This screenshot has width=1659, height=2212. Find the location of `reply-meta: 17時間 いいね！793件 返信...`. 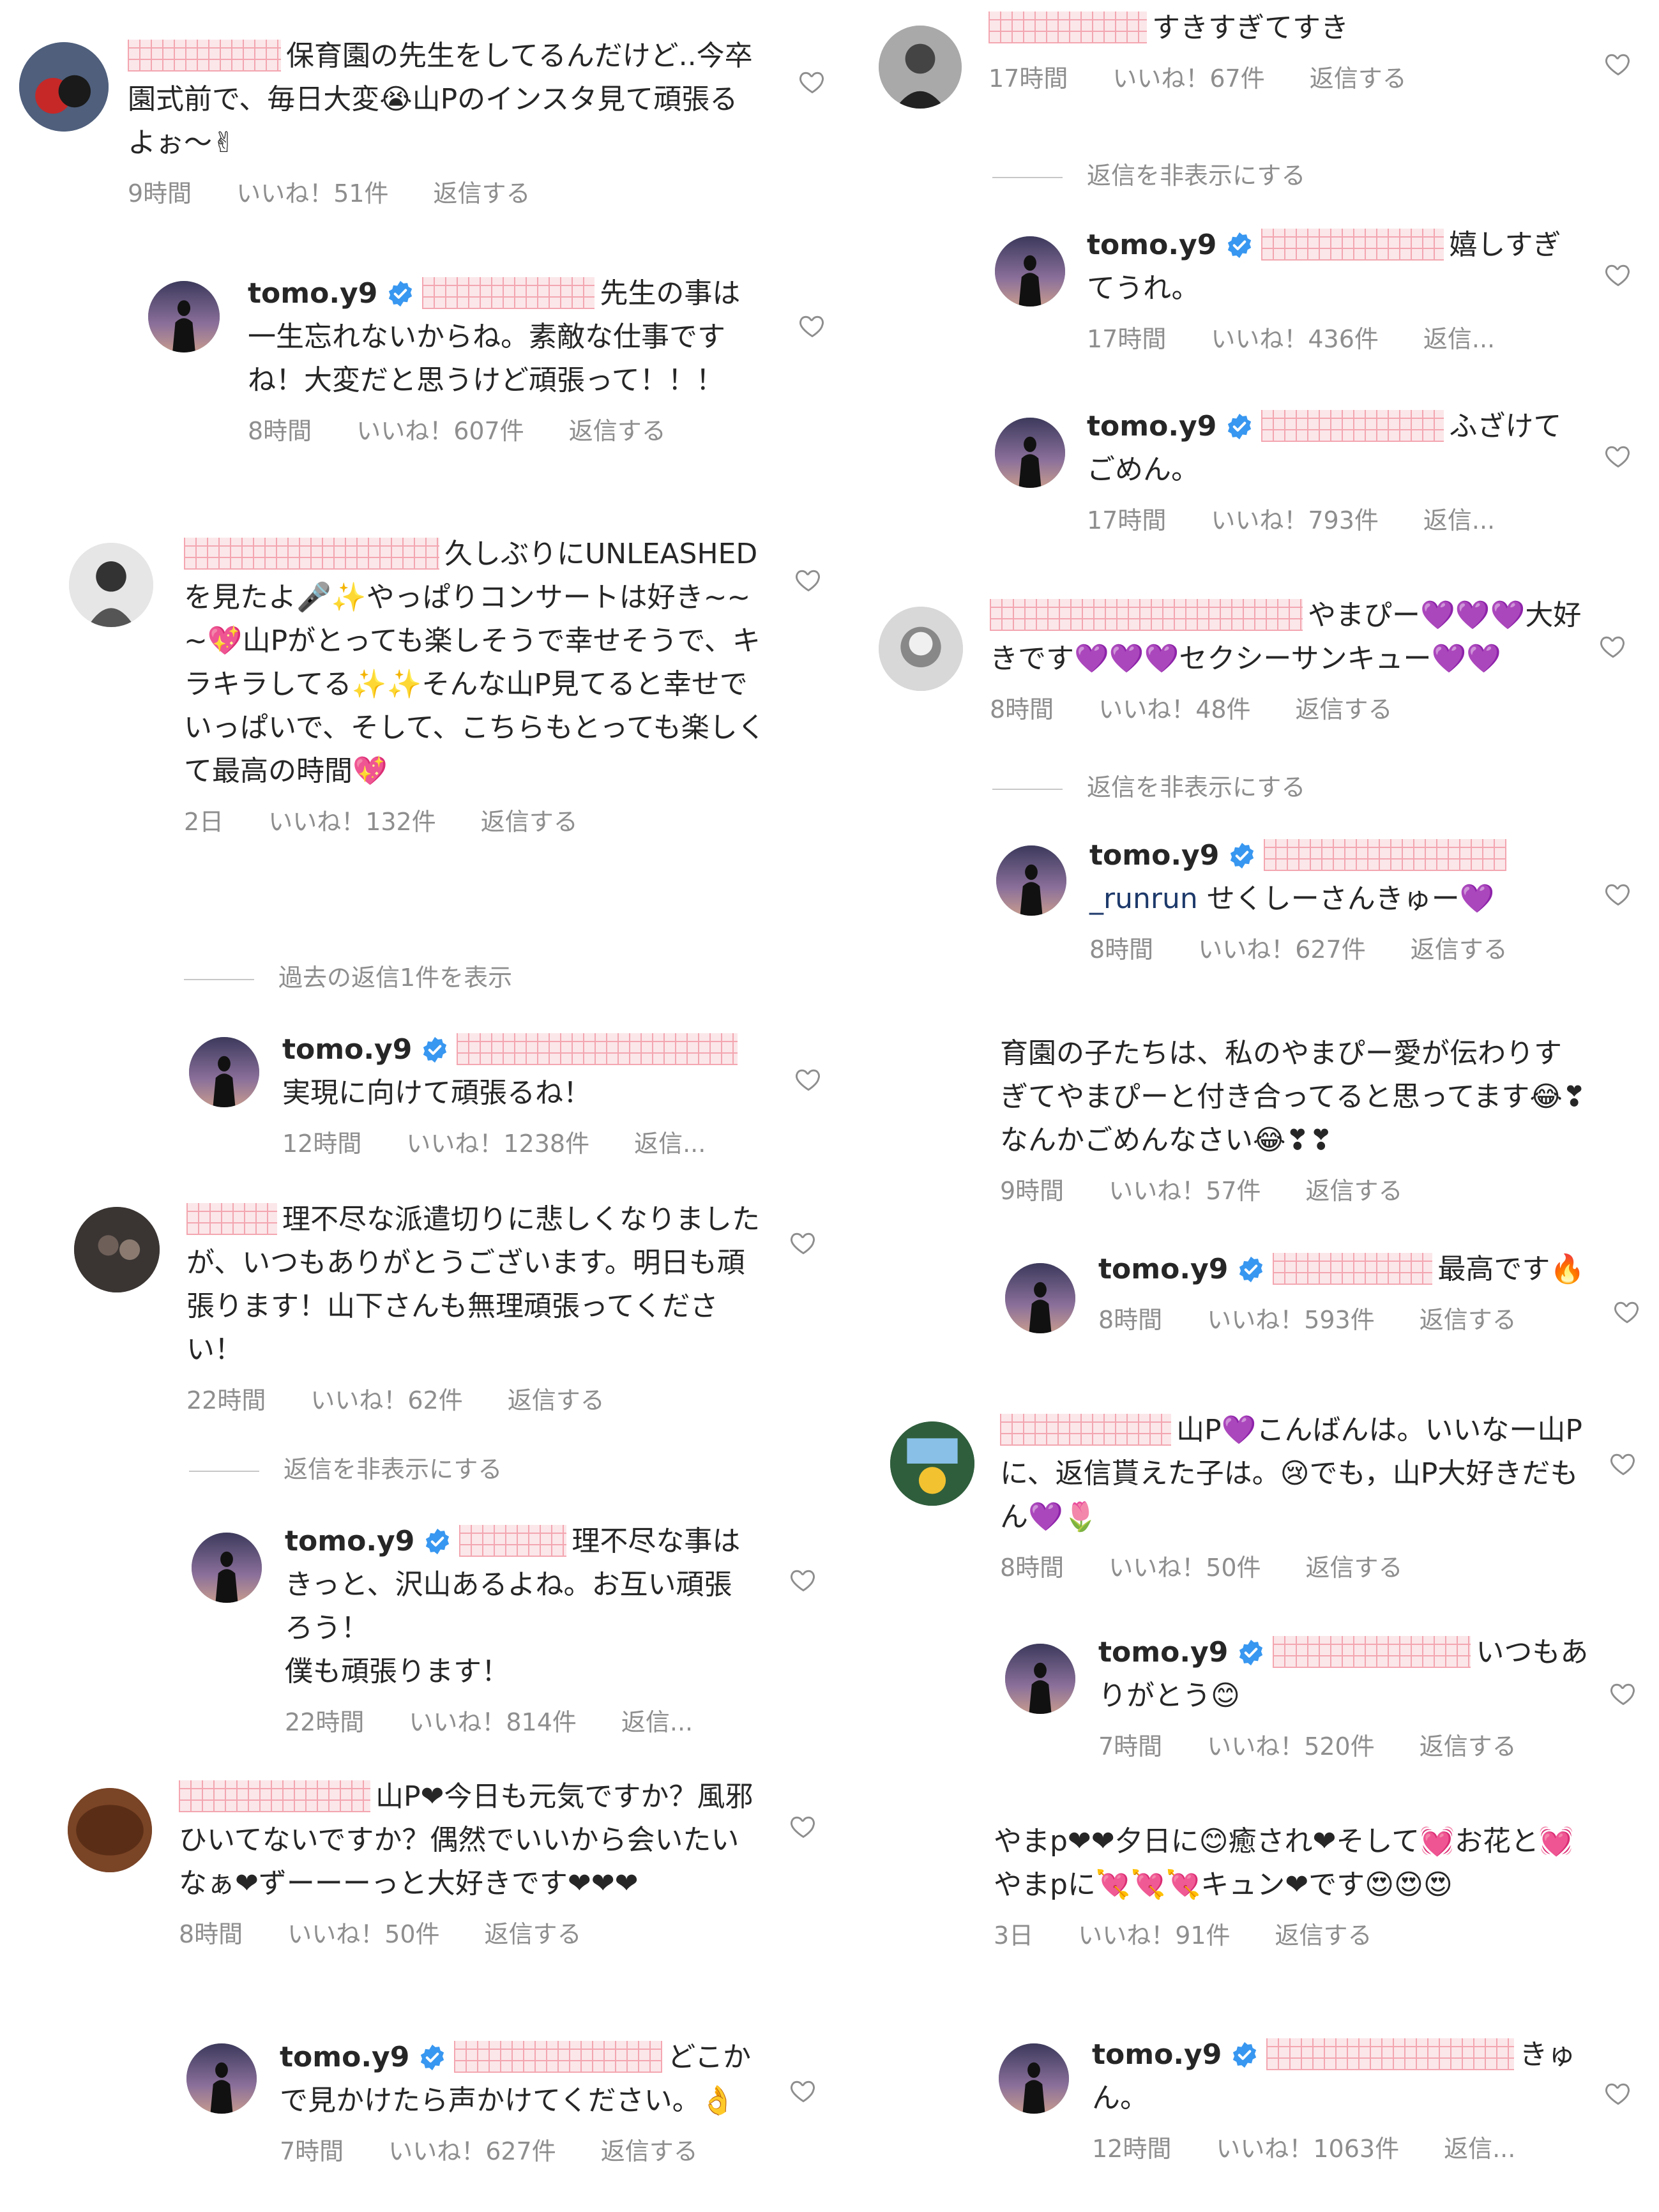

reply-meta: 17時間 いいね！793件 返信... is located at coordinates (1329, 519).